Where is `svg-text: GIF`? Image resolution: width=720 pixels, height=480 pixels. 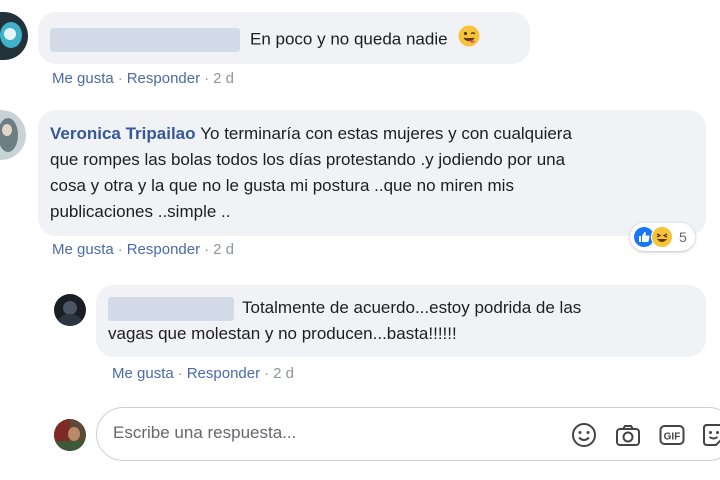
svg-text: GIF is located at coordinates (672, 437).